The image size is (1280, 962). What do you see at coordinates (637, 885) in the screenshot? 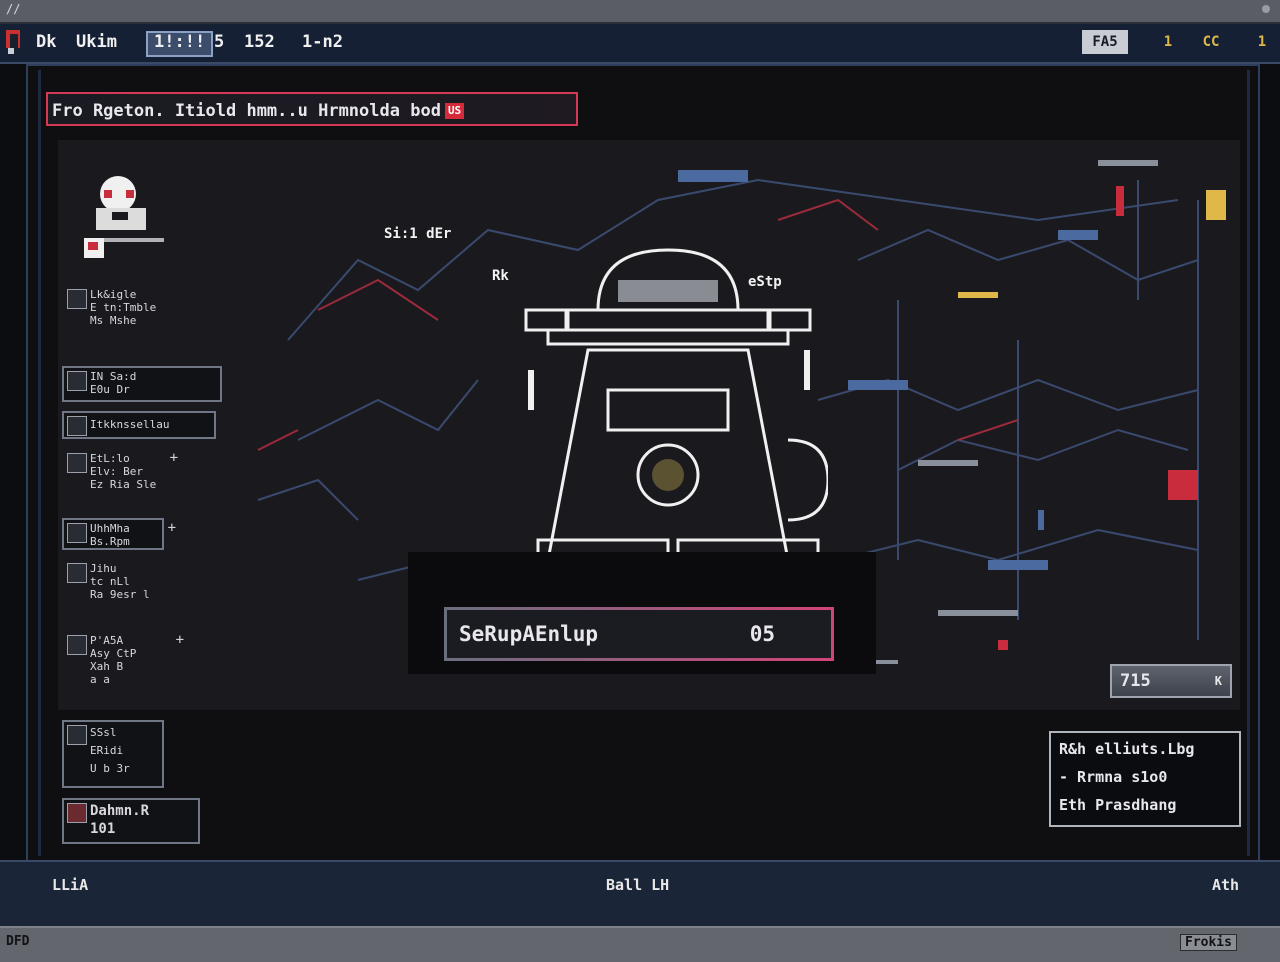
I see `bottom-center-label: Ball LH` at bounding box center [637, 885].